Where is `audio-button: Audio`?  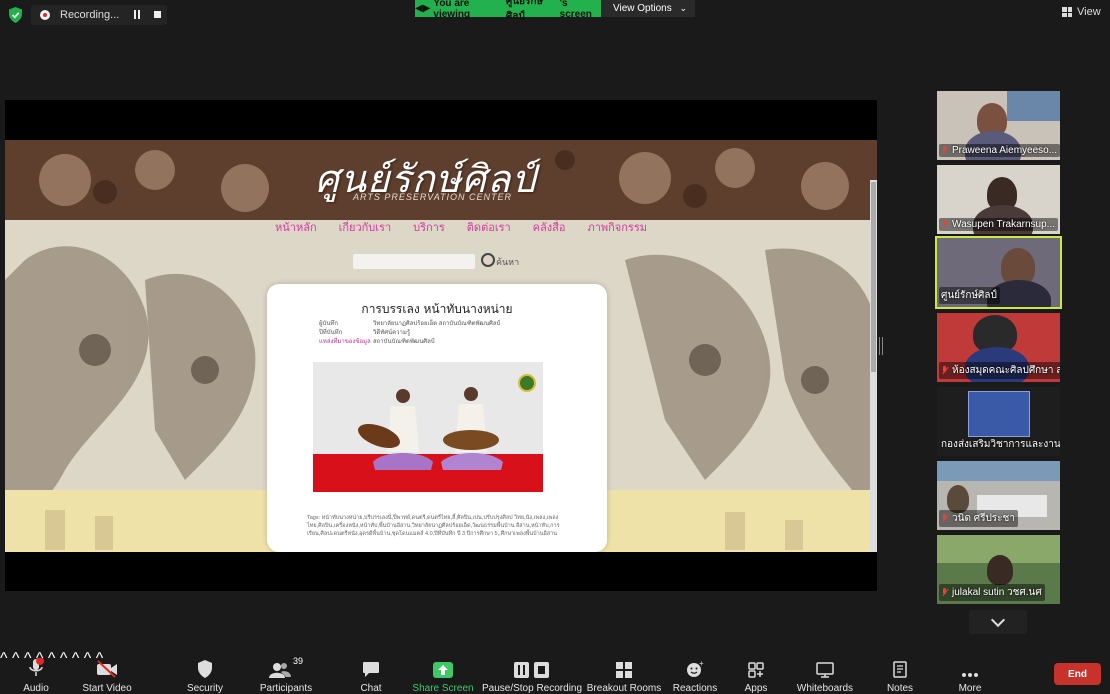
audio-button: Audio is located at coordinates (36, 672).